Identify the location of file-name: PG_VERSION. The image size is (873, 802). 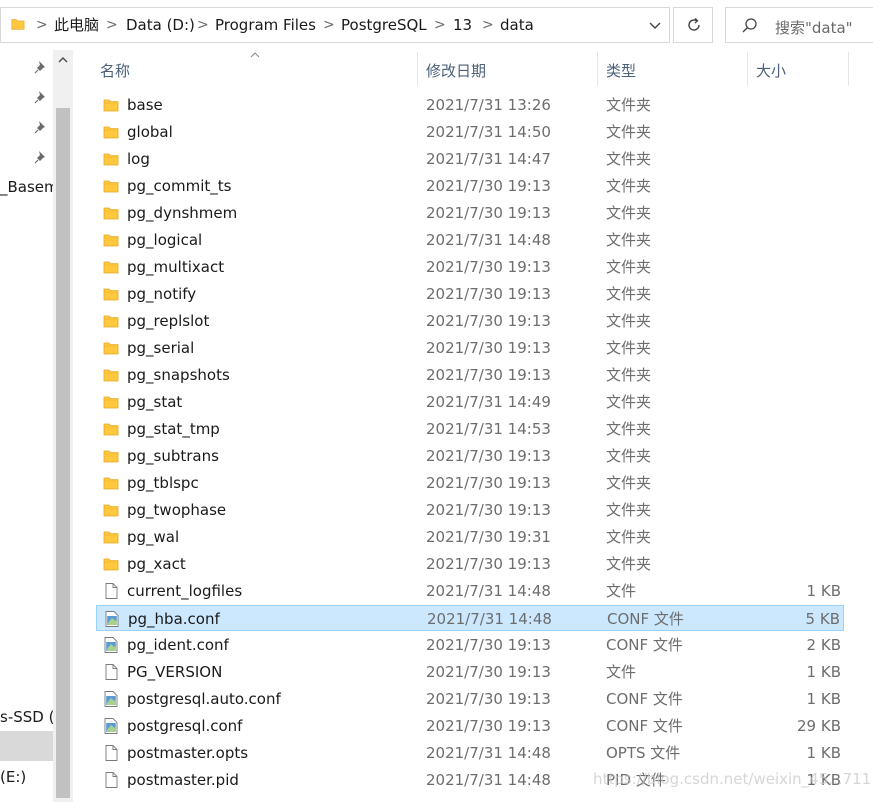
(175, 672).